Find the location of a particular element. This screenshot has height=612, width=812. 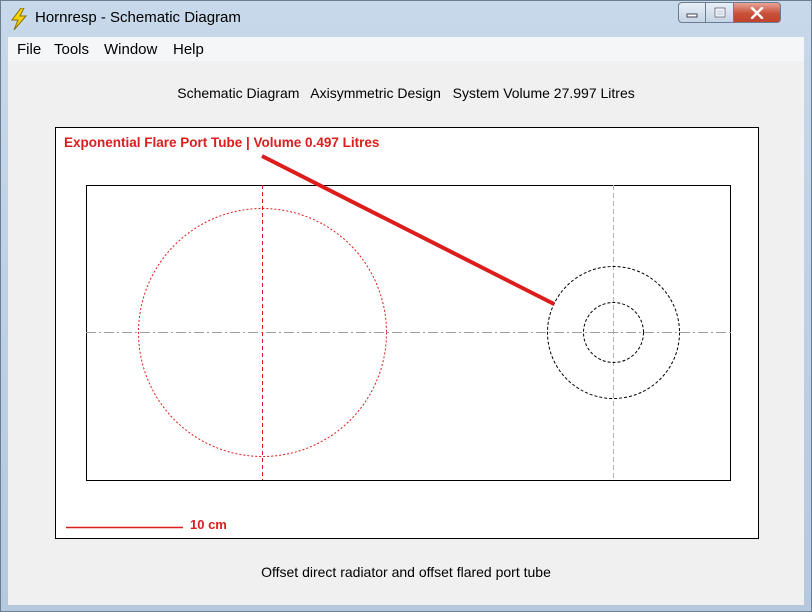

menu-bar: File Tools Window Help is located at coordinates (406, 49).